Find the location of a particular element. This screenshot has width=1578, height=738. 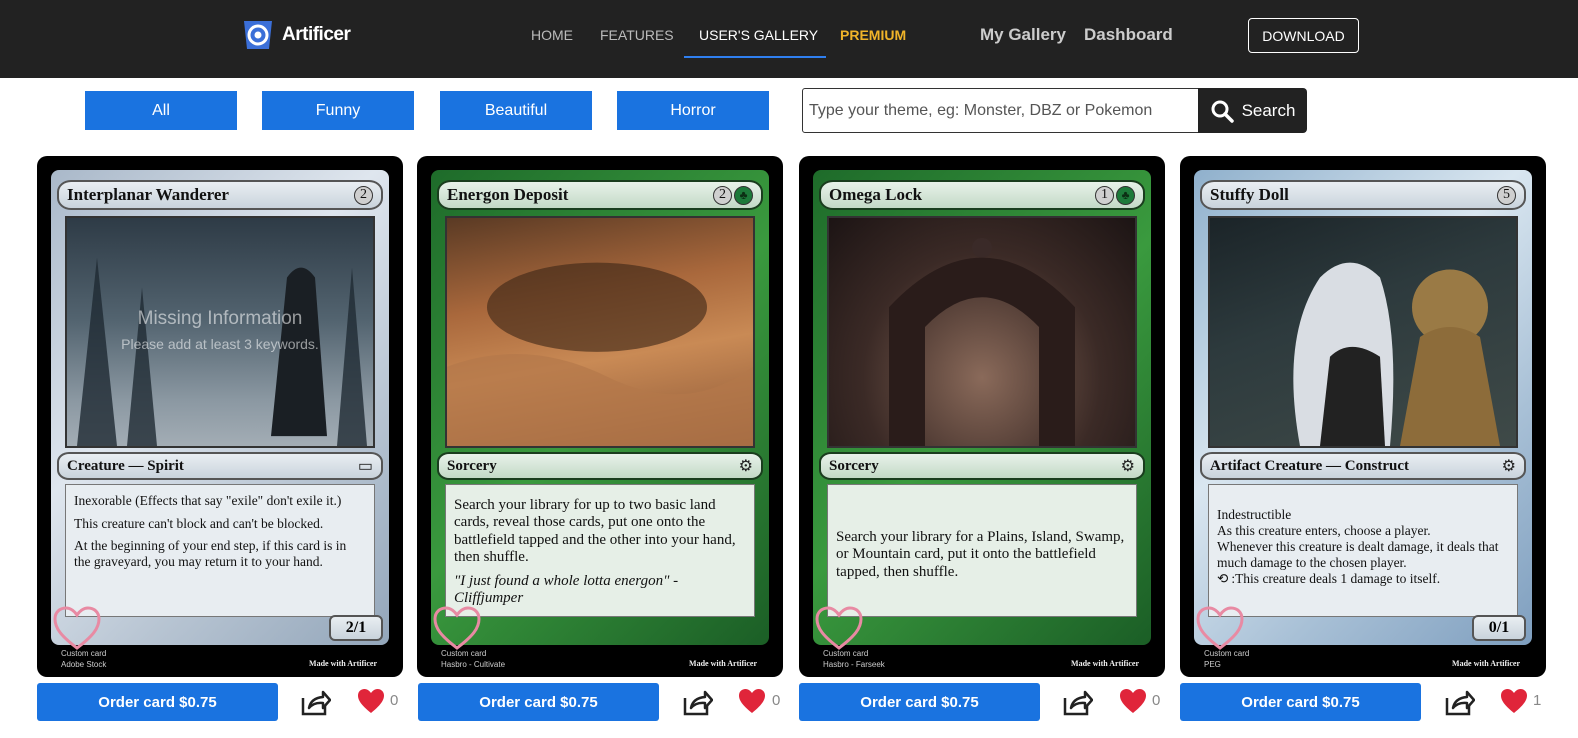

card-title-bar: Stuffy Doll 5 is located at coordinates (1363, 195).